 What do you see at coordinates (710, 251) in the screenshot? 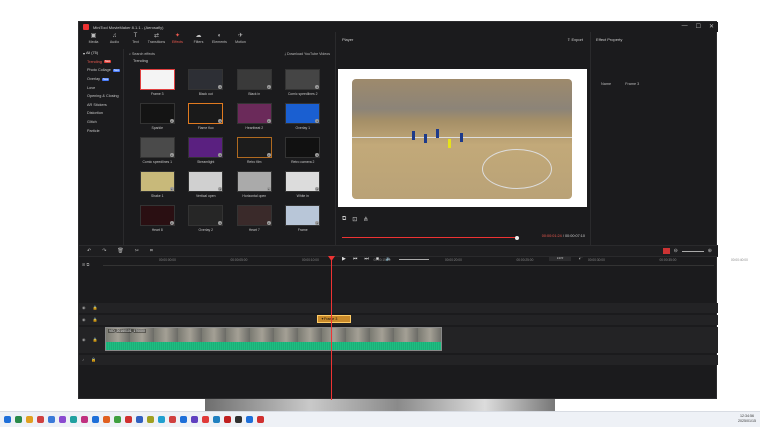
I see `zoom-in-icon: ⊕` at bounding box center [710, 251].